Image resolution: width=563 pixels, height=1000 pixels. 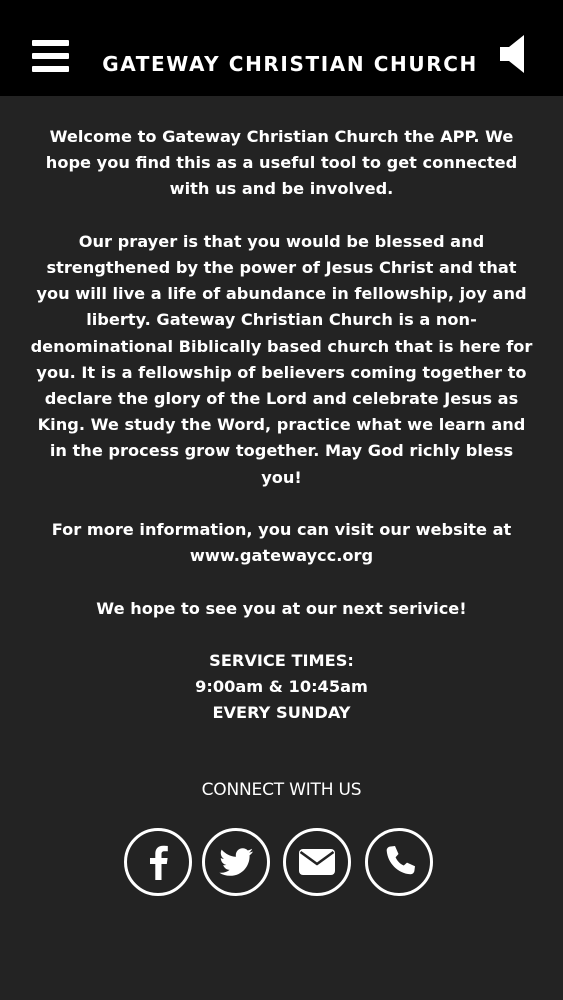 What do you see at coordinates (281, 608) in the screenshot?
I see `hope-paragraph: We hope to see you at our next serivice!` at bounding box center [281, 608].